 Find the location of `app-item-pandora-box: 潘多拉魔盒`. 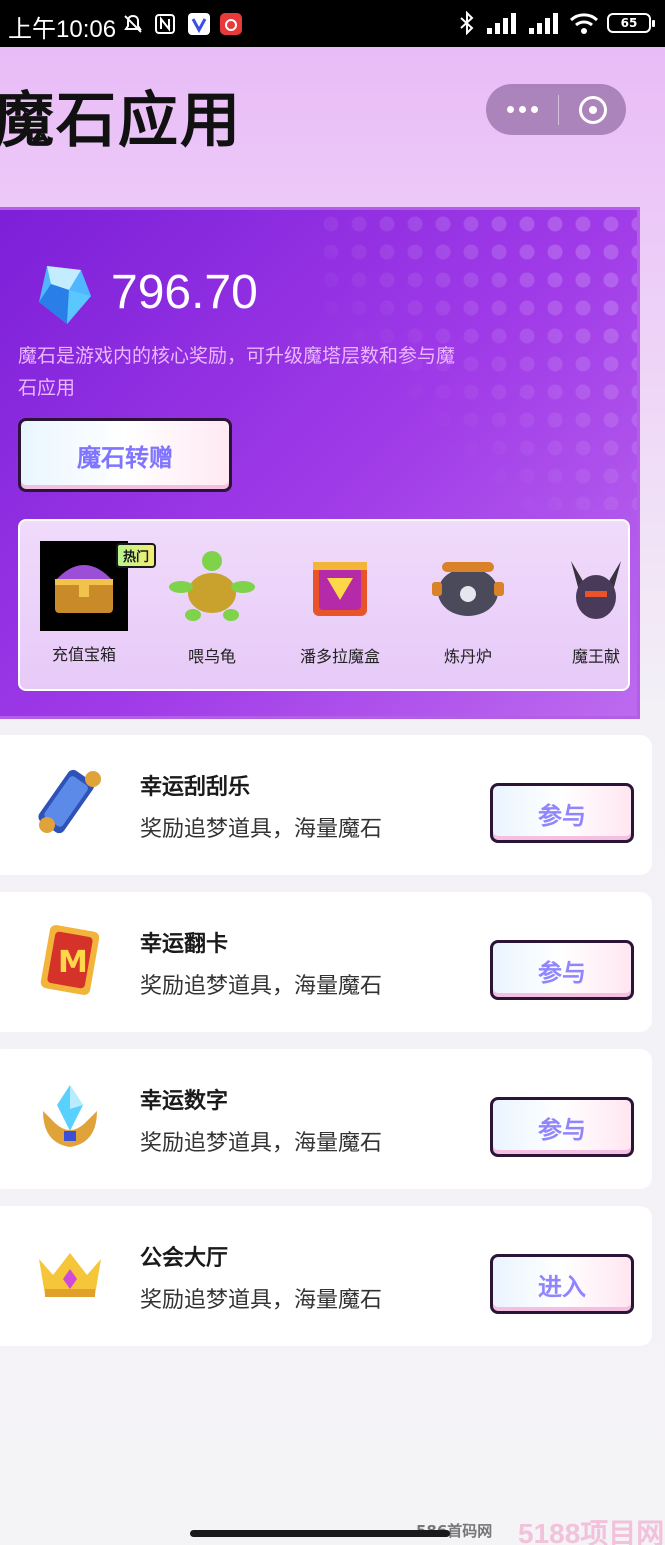

app-item-pandora-box: 潘多拉魔盒 is located at coordinates (340, 604).